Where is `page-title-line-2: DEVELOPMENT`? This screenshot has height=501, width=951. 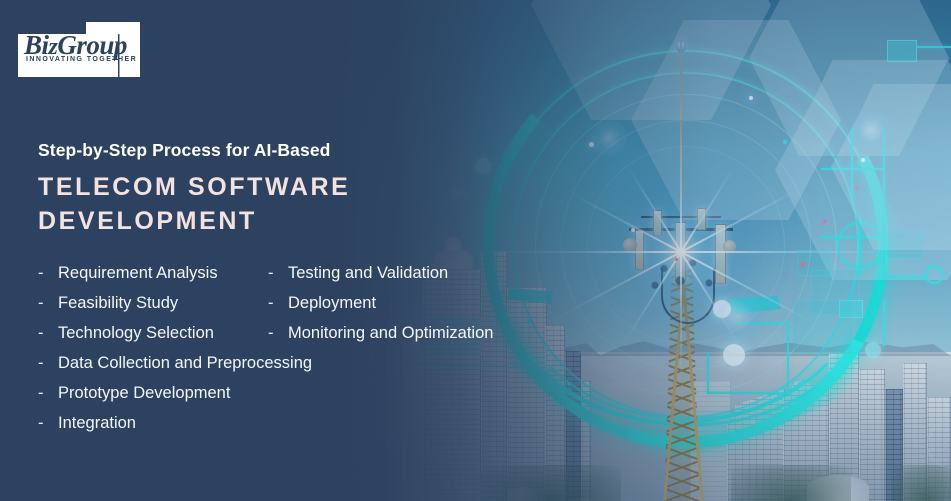
page-title-line-2: DEVELOPMENT is located at coordinates (147, 221).